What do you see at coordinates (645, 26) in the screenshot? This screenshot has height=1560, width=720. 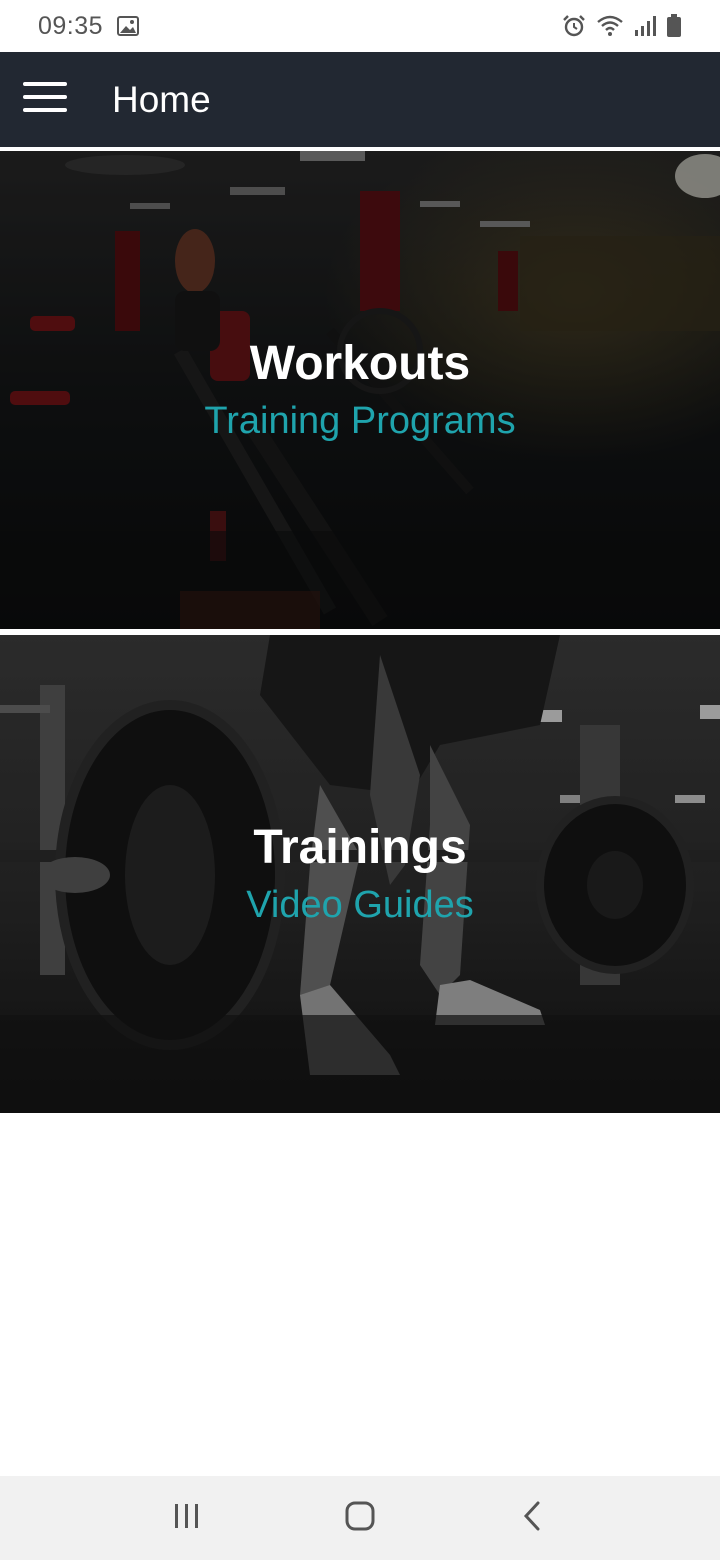 I see `signal-icon` at bounding box center [645, 26].